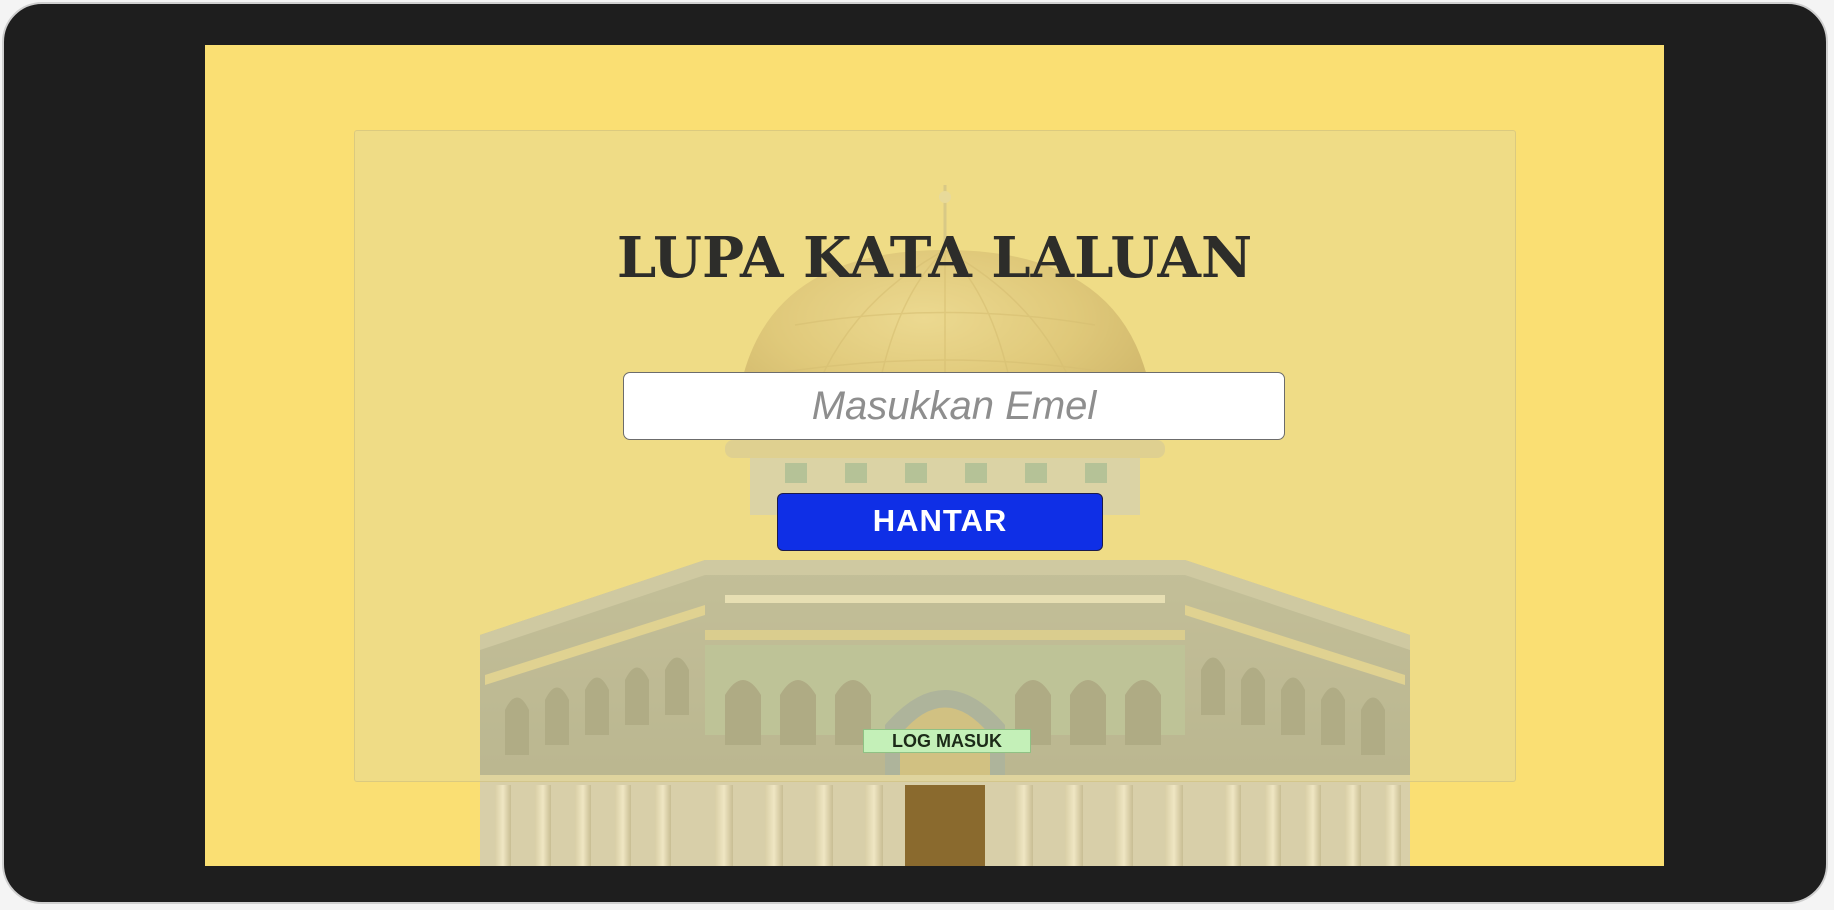  Describe the element at coordinates (940, 522) in the screenshot. I see `submit-button: HANTAR` at that location.